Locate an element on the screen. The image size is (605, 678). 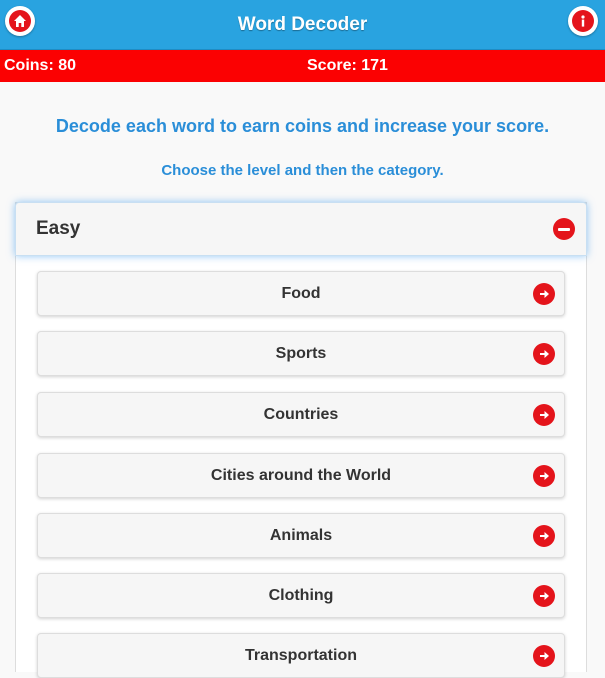
app-title: Word Decoder is located at coordinates (302, 24).